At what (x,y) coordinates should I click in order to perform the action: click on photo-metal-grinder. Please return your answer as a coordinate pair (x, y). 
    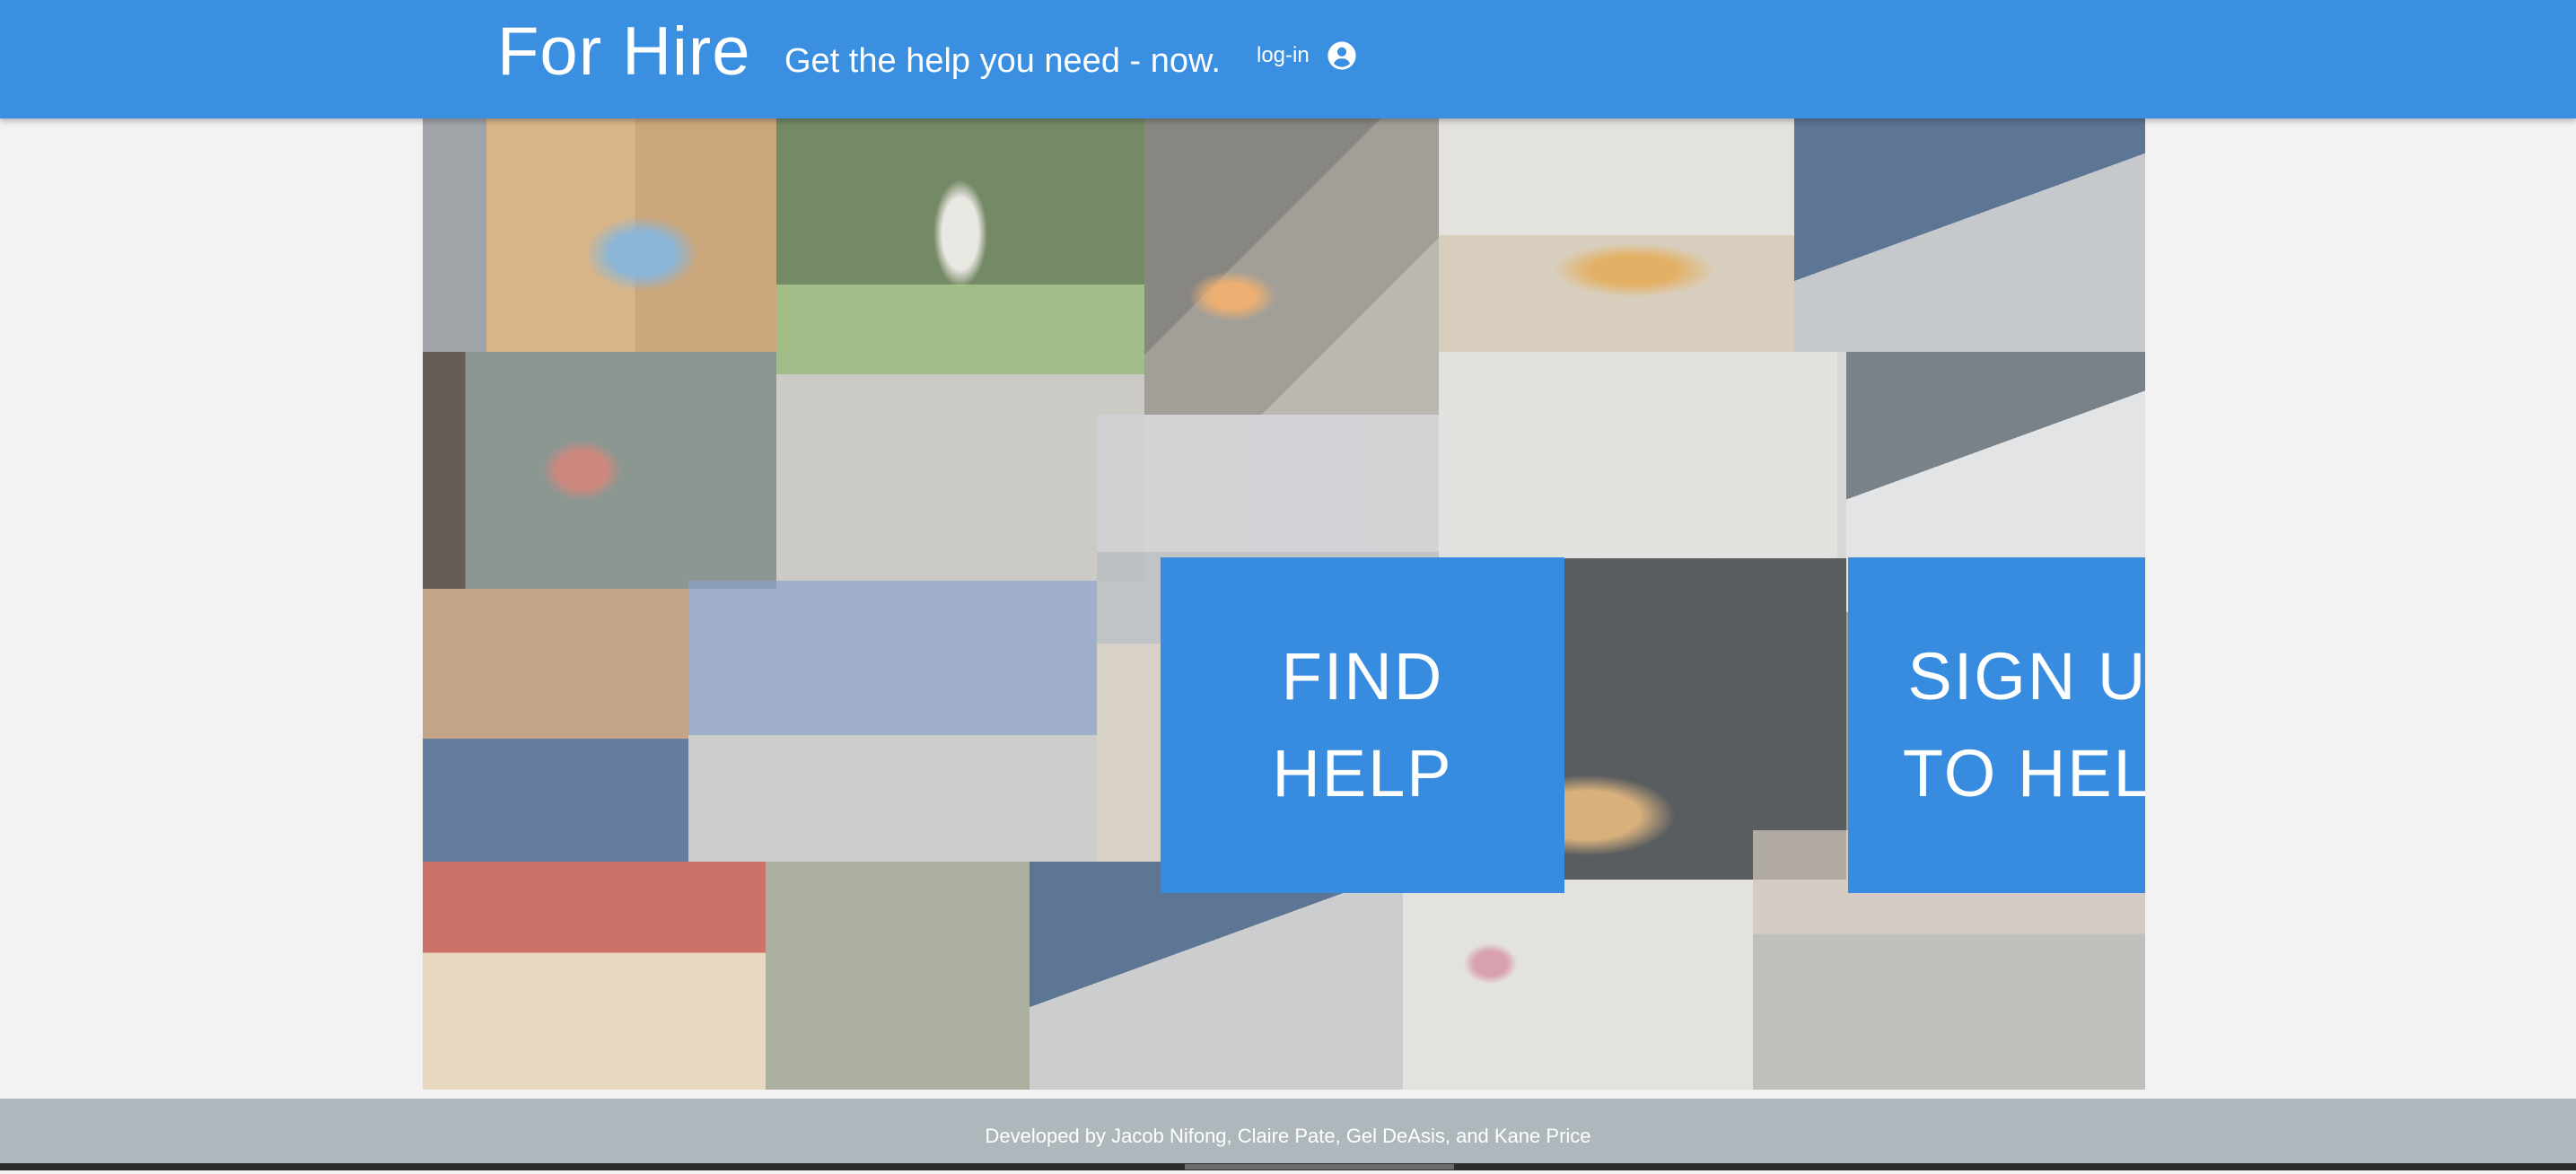
    Looking at the image, I should click on (1291, 266).